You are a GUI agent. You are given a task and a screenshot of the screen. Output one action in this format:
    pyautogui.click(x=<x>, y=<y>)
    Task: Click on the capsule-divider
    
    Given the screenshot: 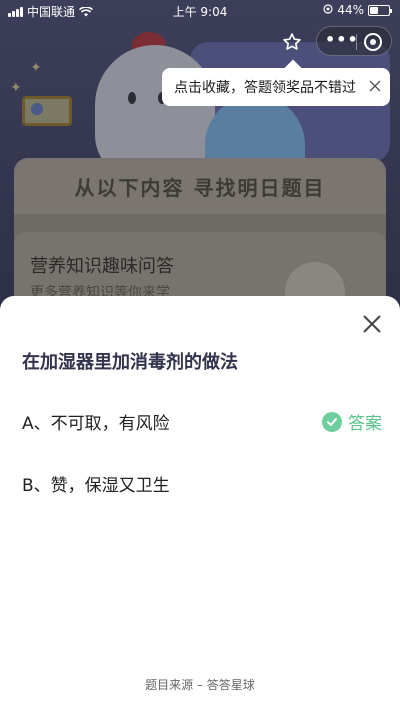 What is the action you would take?
    pyautogui.click(x=356, y=42)
    